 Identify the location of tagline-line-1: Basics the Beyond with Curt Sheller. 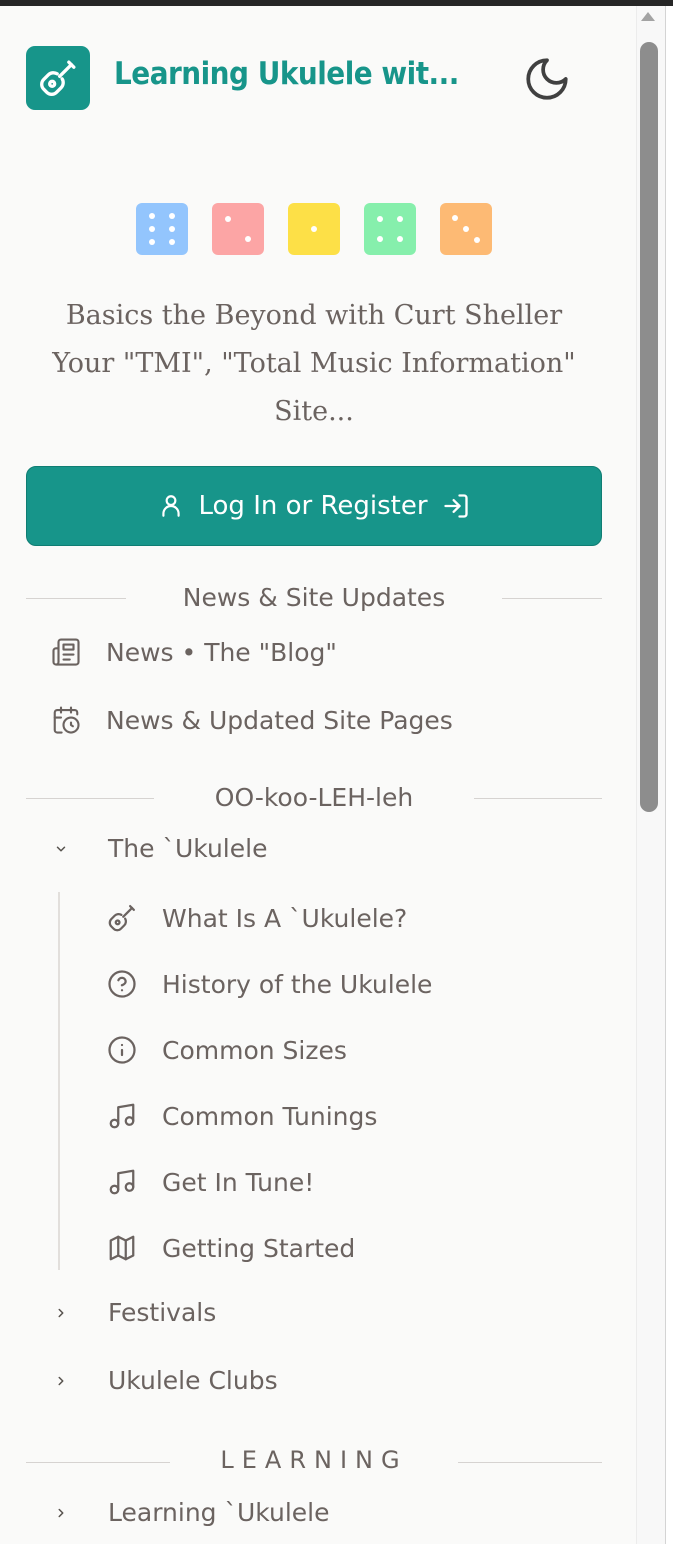
(314, 315).